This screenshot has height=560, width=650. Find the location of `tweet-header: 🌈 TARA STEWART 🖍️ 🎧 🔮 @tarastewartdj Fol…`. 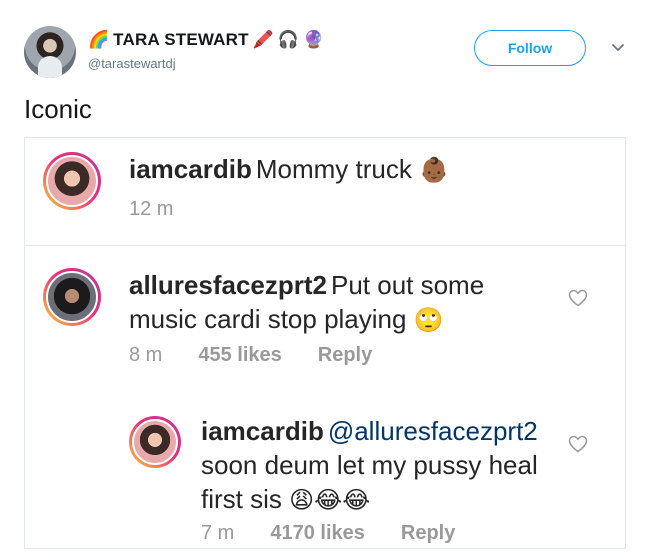

tweet-header: 🌈 TARA STEWART 🖍️ 🎧 🔮 @tarastewartdj Fol… is located at coordinates (329, 52).